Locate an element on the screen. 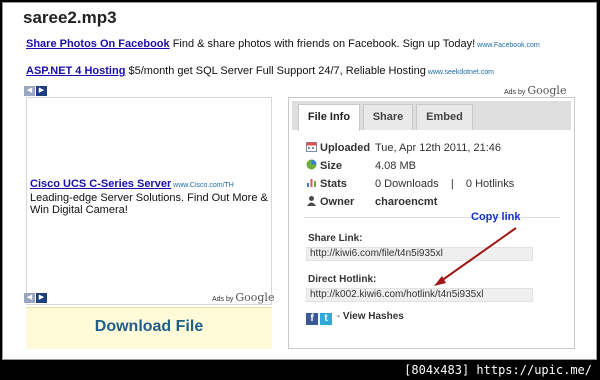 Image resolution: width=600 pixels, height=380 pixels. pie-chart-icon is located at coordinates (311, 164).